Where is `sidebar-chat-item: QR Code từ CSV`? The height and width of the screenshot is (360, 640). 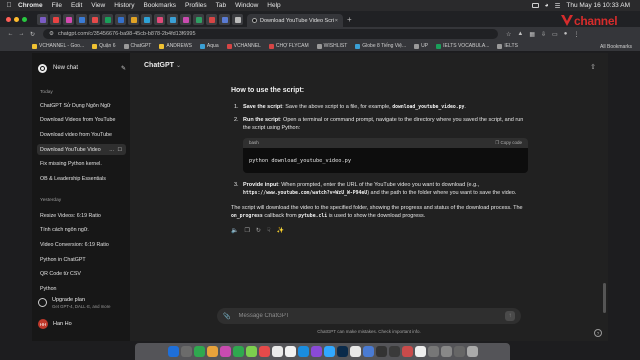
sidebar-chat-item: QR Code từ CSV is located at coordinates (81, 274).